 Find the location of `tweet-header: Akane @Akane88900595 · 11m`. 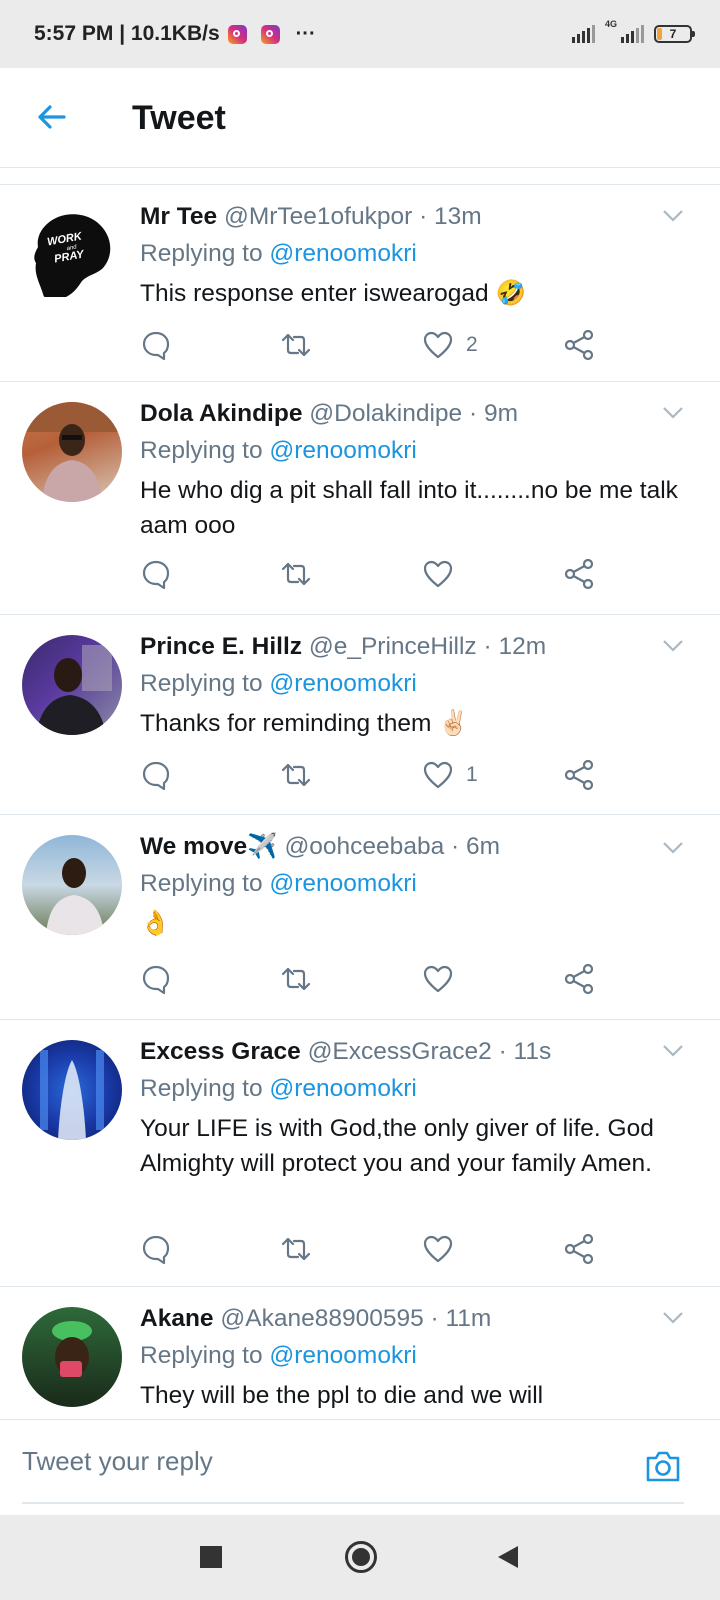

tweet-header: Akane @Akane88900595 · 11m is located at coordinates (410, 1319).